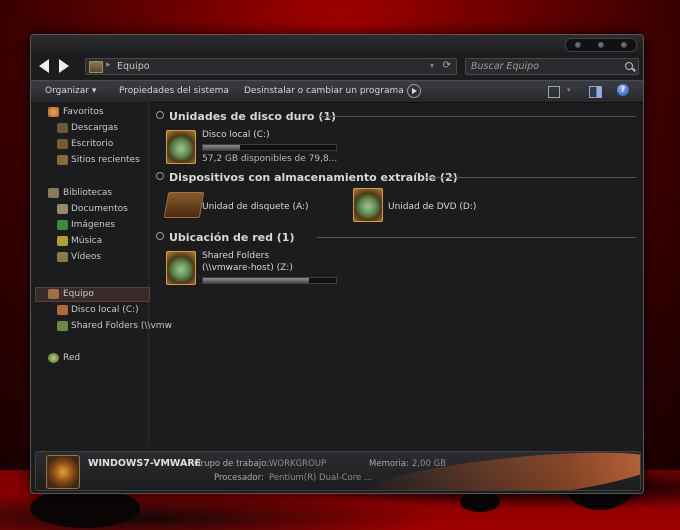 The height and width of the screenshot is (530, 680). What do you see at coordinates (62, 144) in the screenshot?
I see `desktop-icon` at bounding box center [62, 144].